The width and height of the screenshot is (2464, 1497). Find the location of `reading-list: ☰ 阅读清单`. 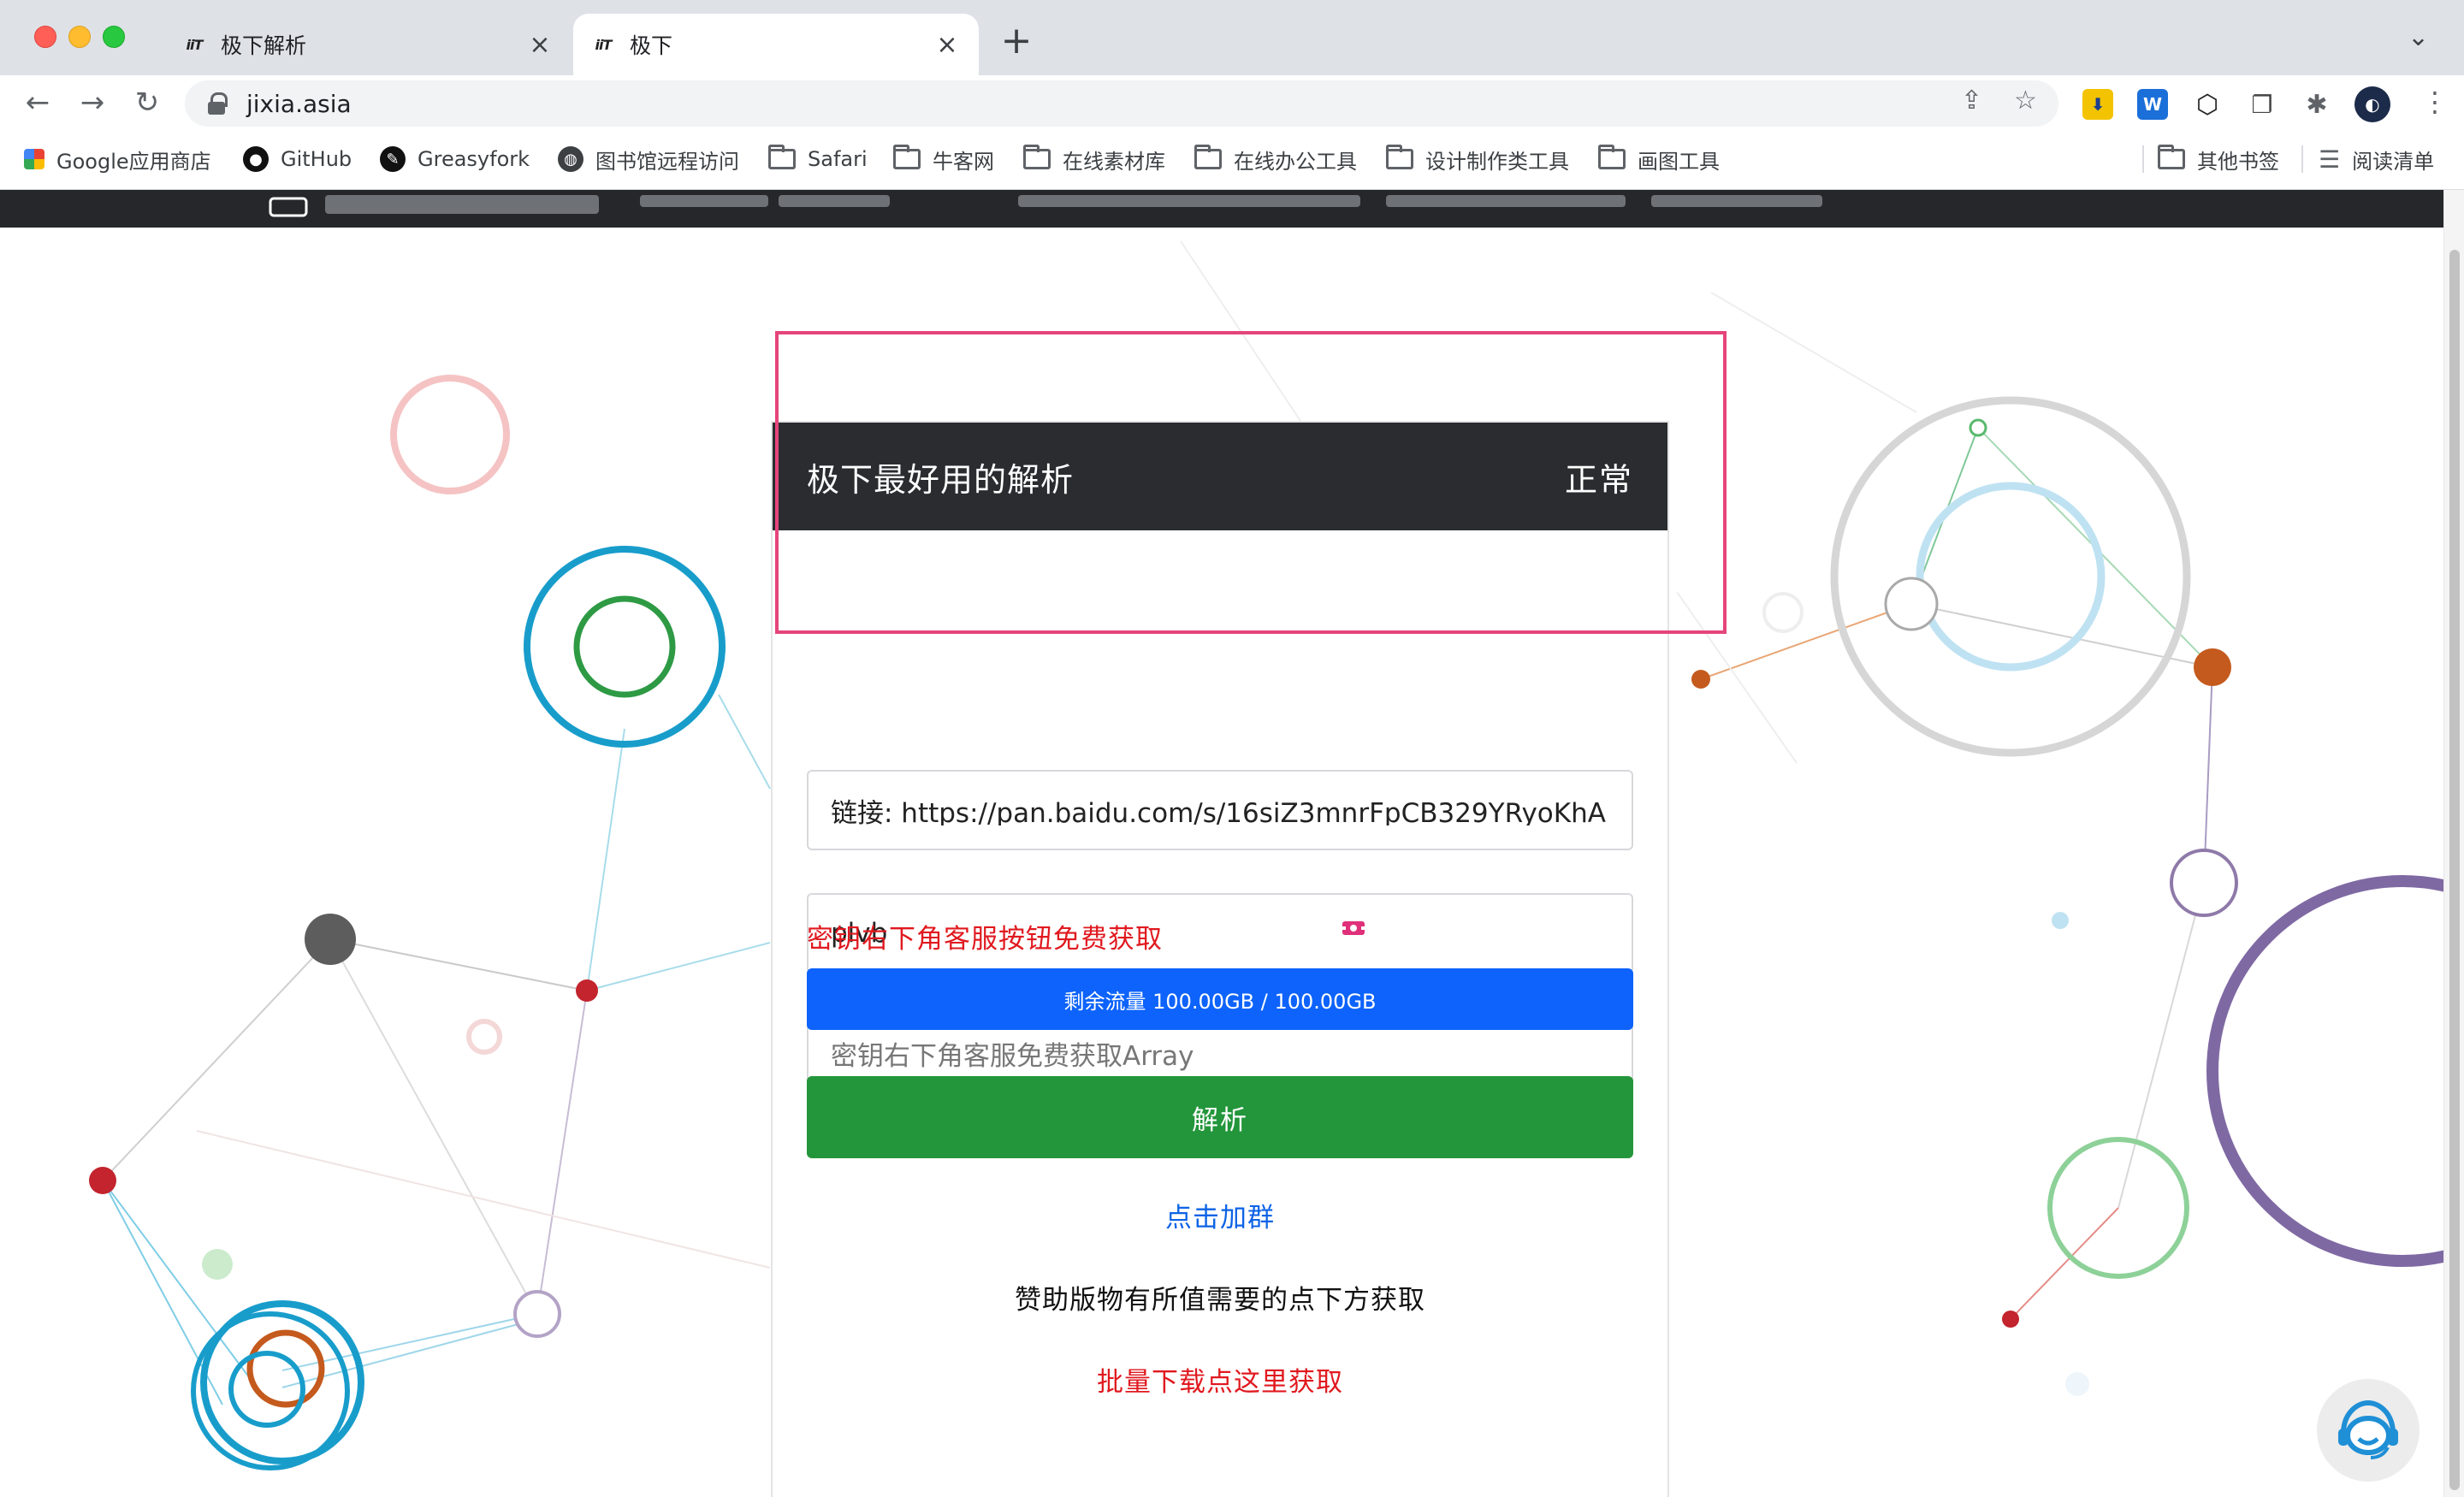

reading-list: ☰ 阅读清单 is located at coordinates (2376, 159).